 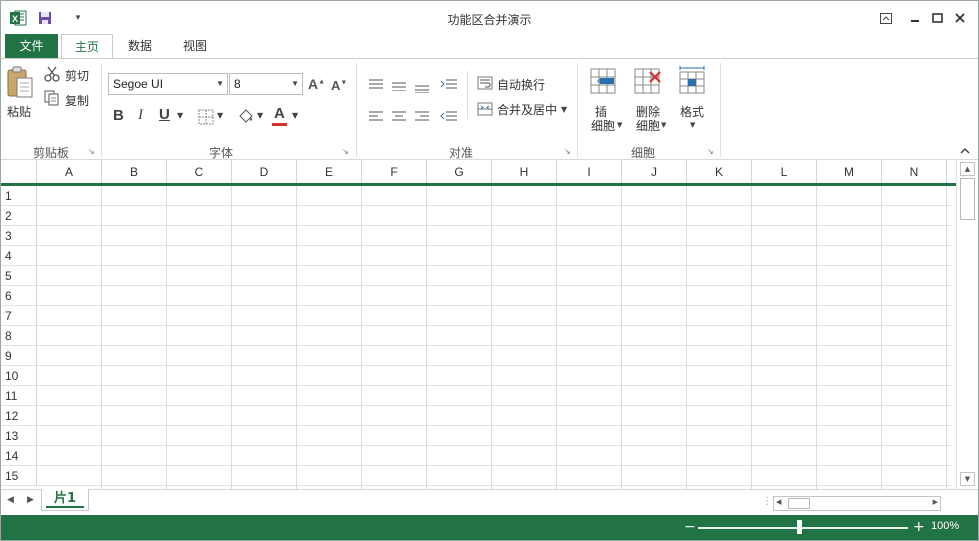 What do you see at coordinates (849, 171) in the screenshot?
I see `column-header-m: M` at bounding box center [849, 171].